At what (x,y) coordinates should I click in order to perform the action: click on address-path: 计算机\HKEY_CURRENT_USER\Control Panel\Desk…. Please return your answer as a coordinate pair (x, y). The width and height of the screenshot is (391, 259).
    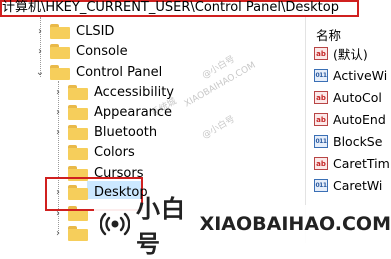
    Looking at the image, I should click on (170, 7).